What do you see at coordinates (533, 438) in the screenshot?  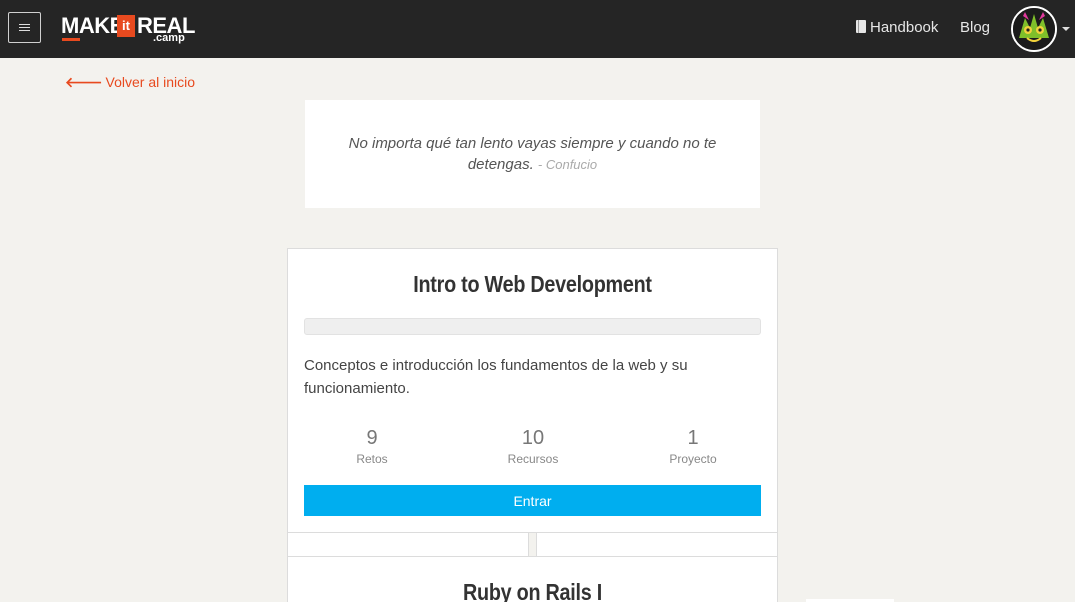 I see `stat-value: 10` at bounding box center [533, 438].